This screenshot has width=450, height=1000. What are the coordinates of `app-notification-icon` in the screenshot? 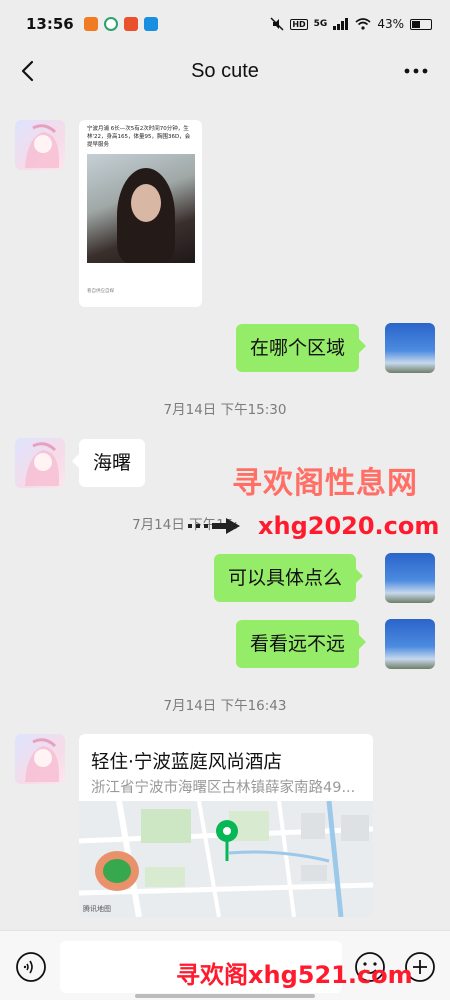 It's located at (90, 24).